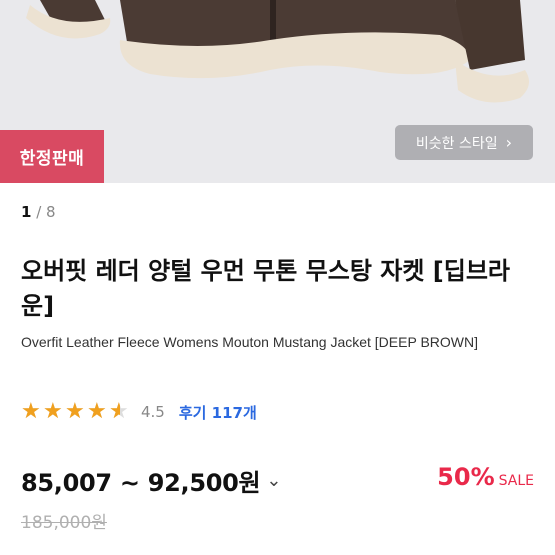  I want to click on star-rating: ★ ★ ★ ★ ★ ★ ★ ★ ★ ★, so click(76, 412).